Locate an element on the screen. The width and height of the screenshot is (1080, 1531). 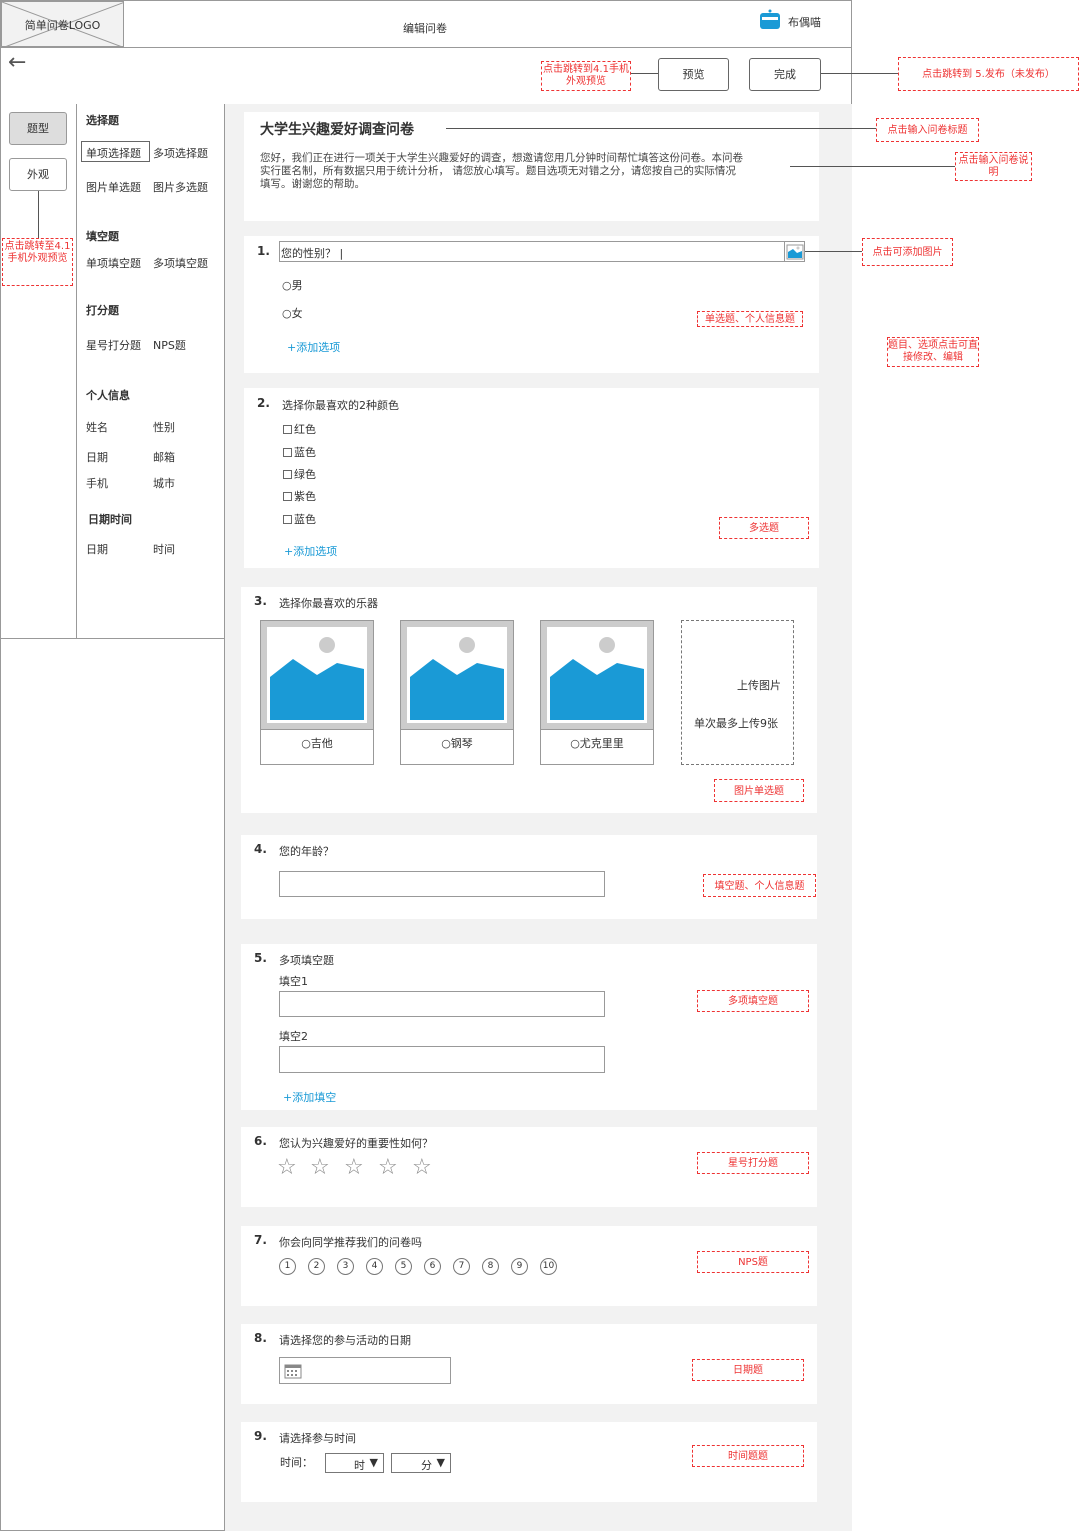
option-female: ○女 is located at coordinates (292, 313).